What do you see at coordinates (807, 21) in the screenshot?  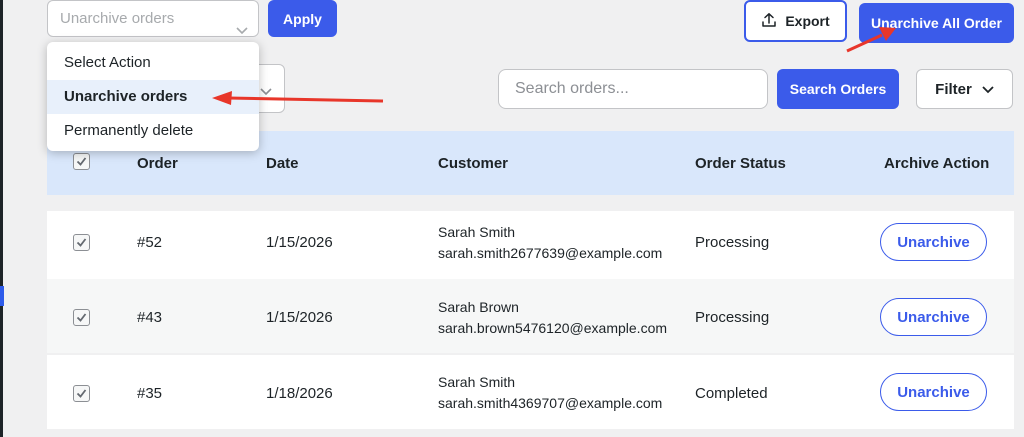 I see `export-button-label: Export` at bounding box center [807, 21].